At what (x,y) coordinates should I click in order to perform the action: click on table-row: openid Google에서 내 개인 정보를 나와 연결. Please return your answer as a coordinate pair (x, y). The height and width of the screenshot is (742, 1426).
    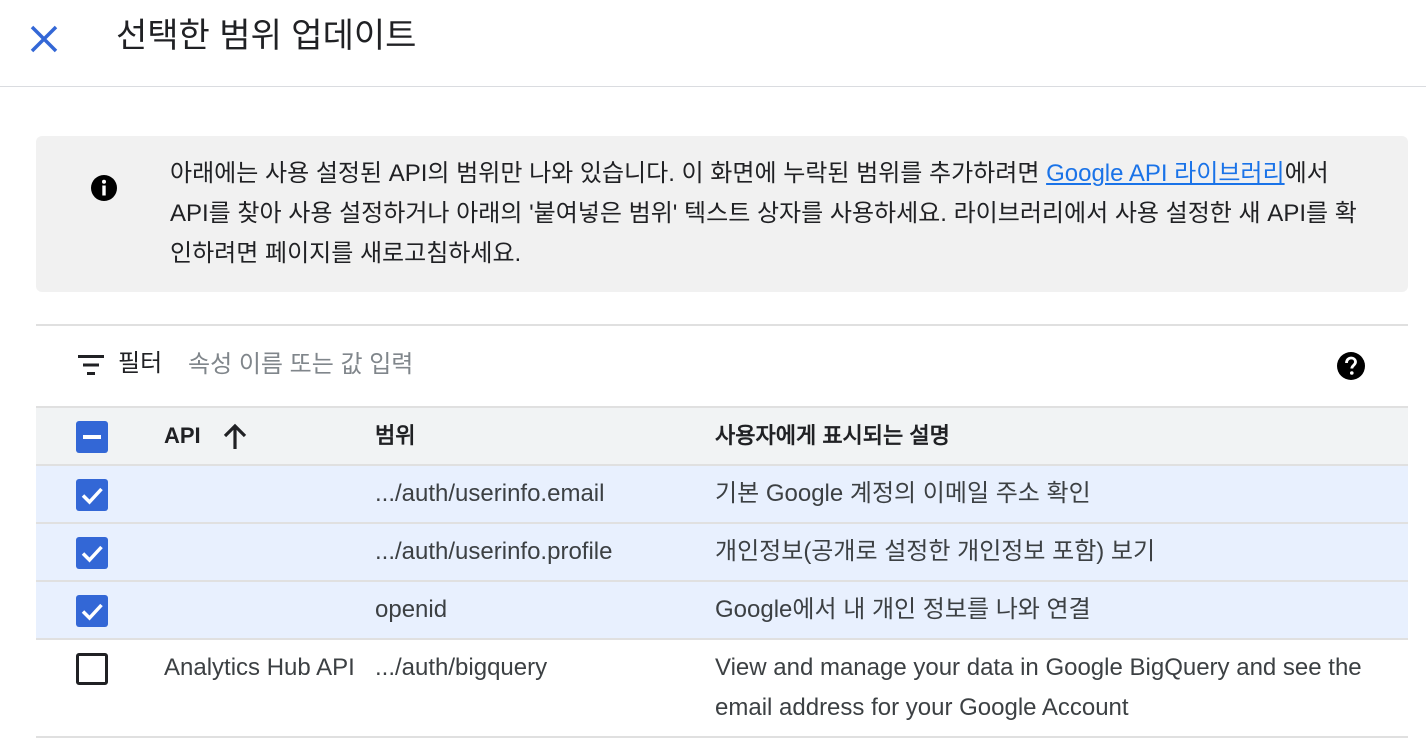
    Looking at the image, I should click on (722, 609).